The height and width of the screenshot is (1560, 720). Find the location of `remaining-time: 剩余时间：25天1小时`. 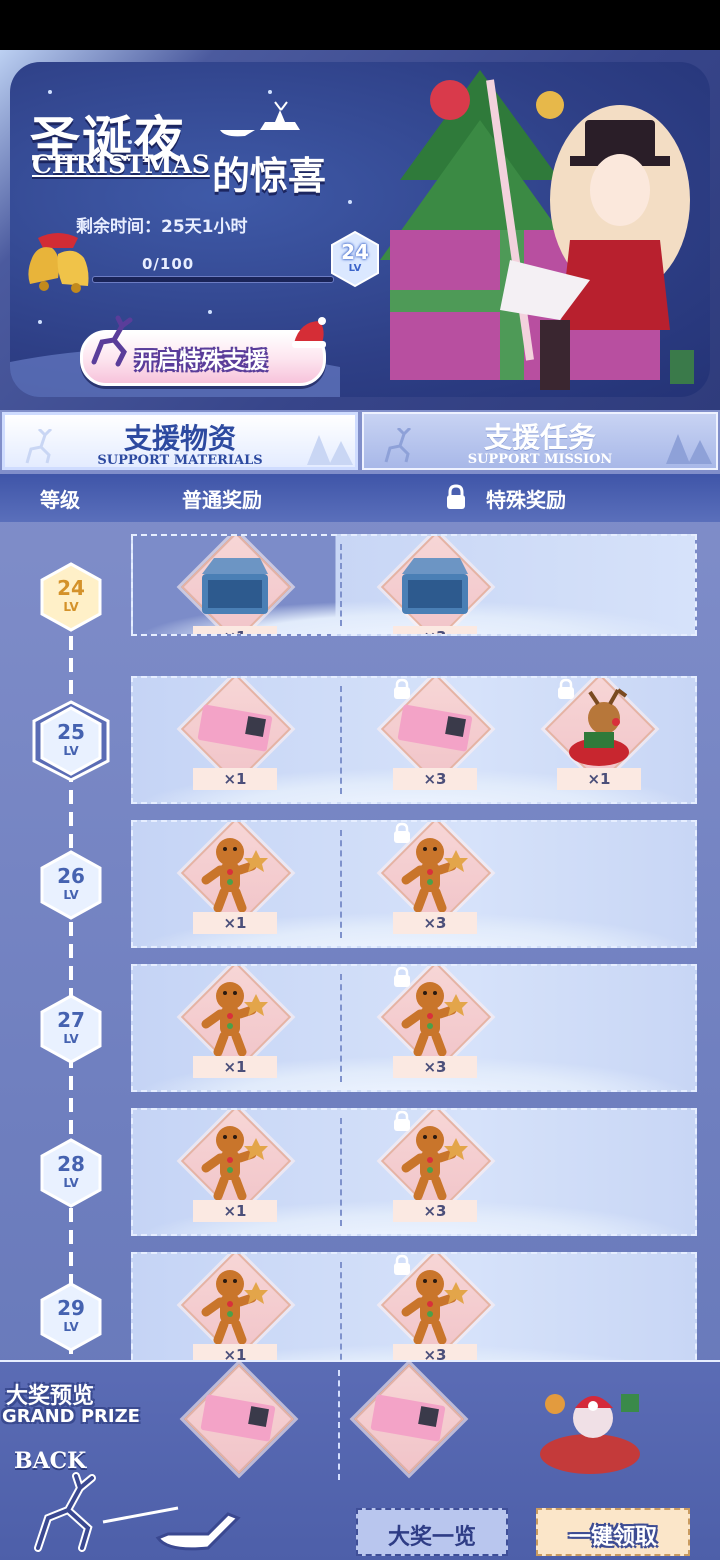

remaining-time: 剩余时间：25天1小时 is located at coordinates (162, 227).